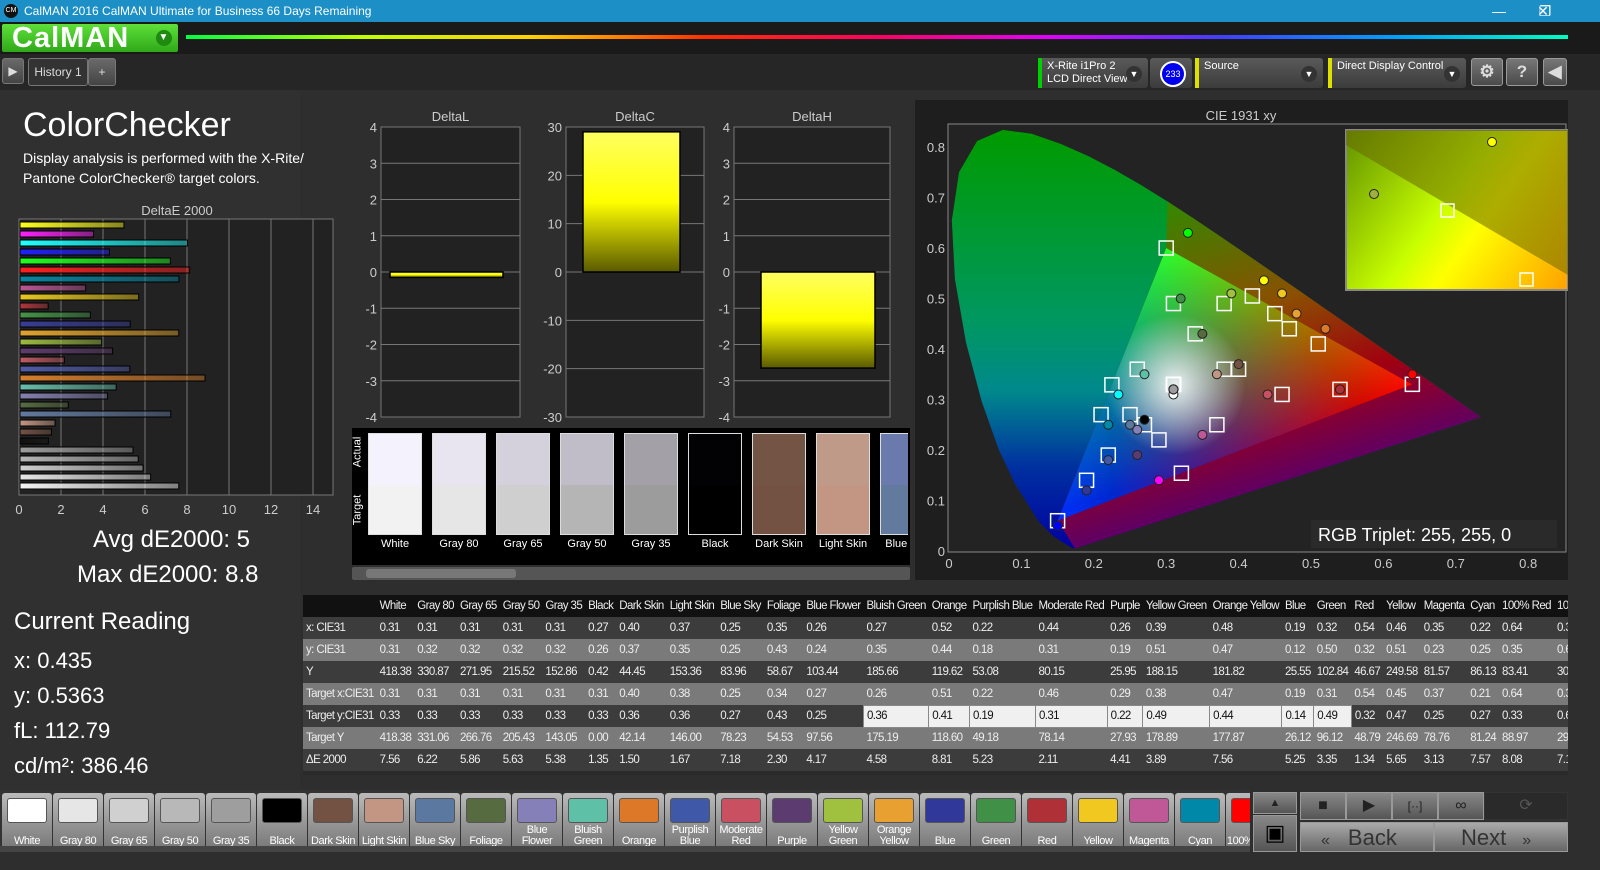 This screenshot has width=1600, height=870. I want to click on next-button: Next », so click(1501, 837).